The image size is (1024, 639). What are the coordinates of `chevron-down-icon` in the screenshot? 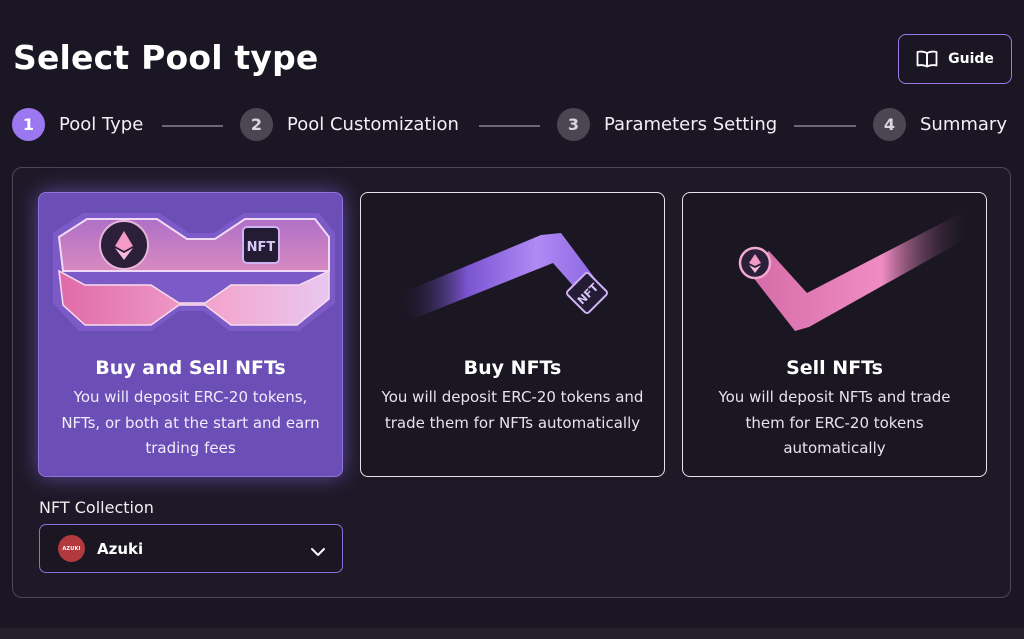 It's located at (318, 551).